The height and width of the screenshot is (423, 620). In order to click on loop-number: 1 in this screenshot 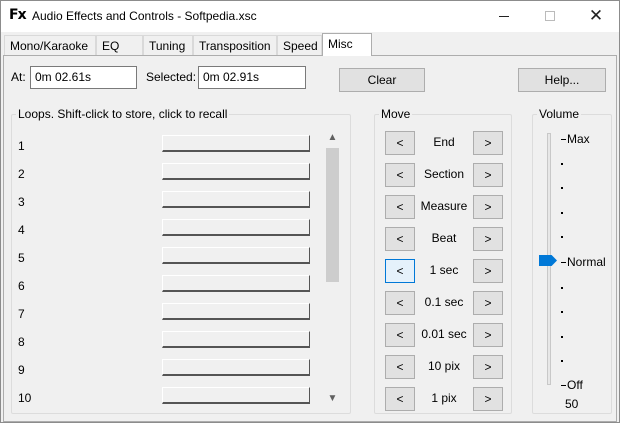, I will do `click(21, 146)`.